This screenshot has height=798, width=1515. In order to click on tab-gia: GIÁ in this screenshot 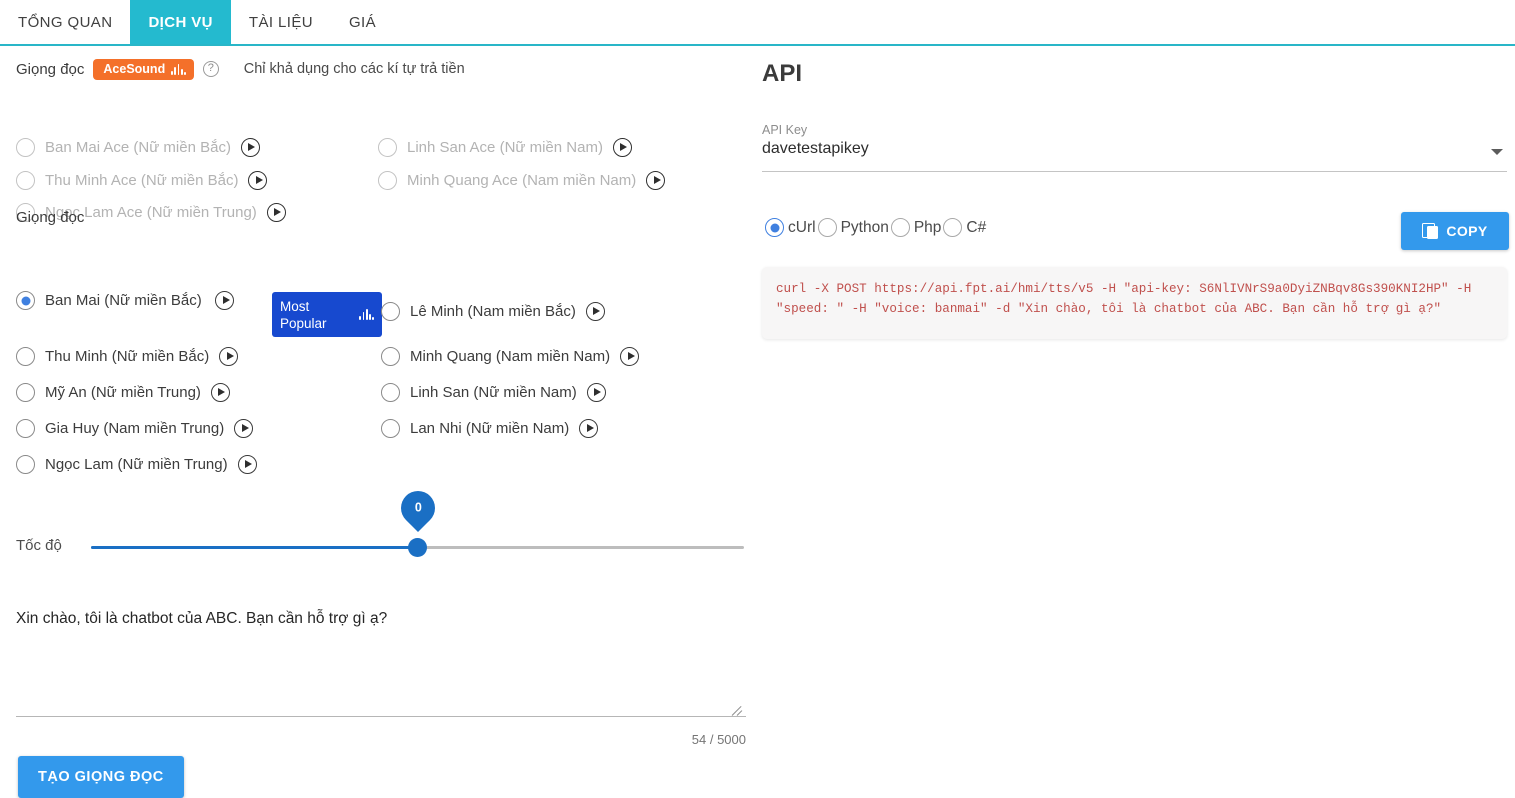, I will do `click(362, 22)`.